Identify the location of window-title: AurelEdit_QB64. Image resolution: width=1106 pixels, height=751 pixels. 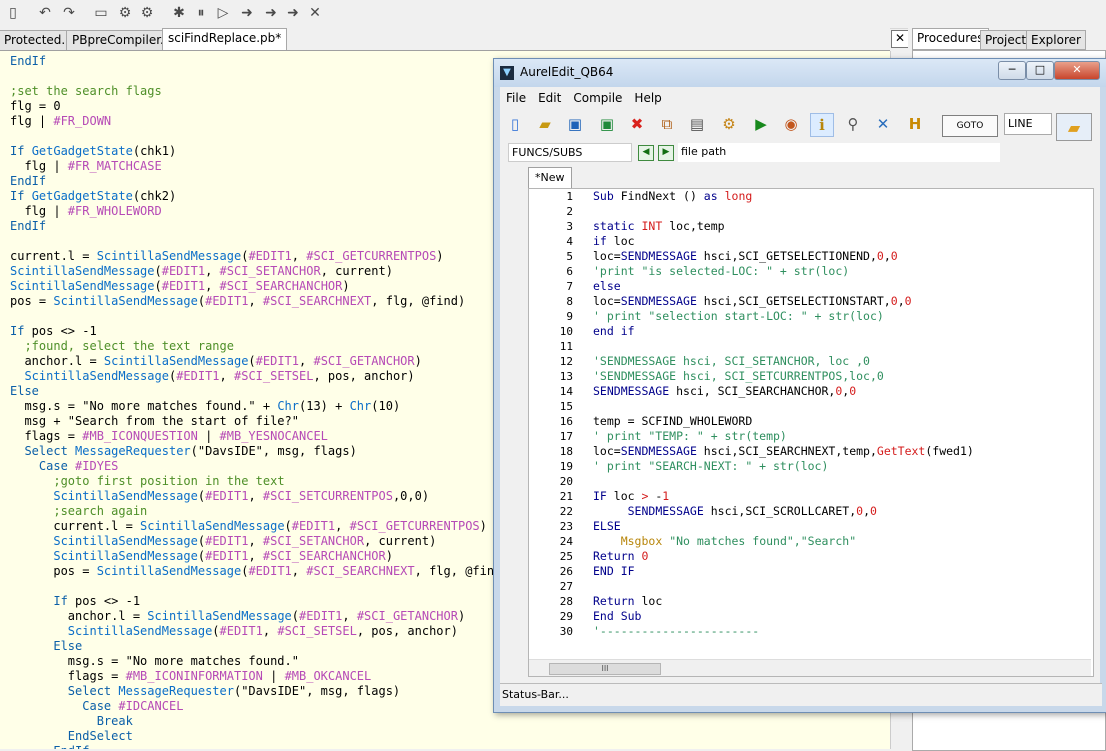
(567, 72).